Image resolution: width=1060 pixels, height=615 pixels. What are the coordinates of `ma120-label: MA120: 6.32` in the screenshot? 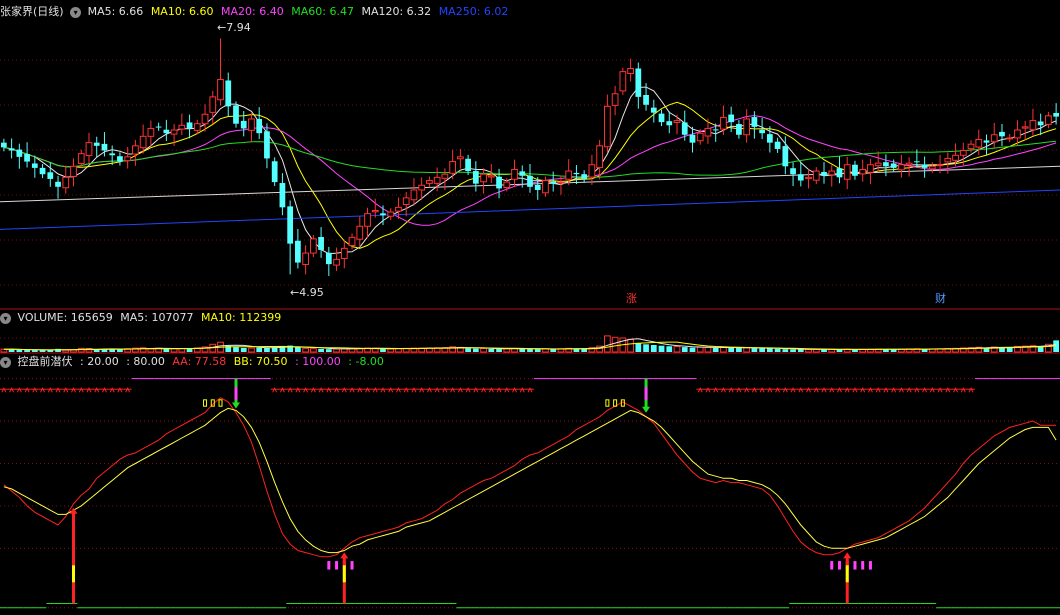 It's located at (396, 11).